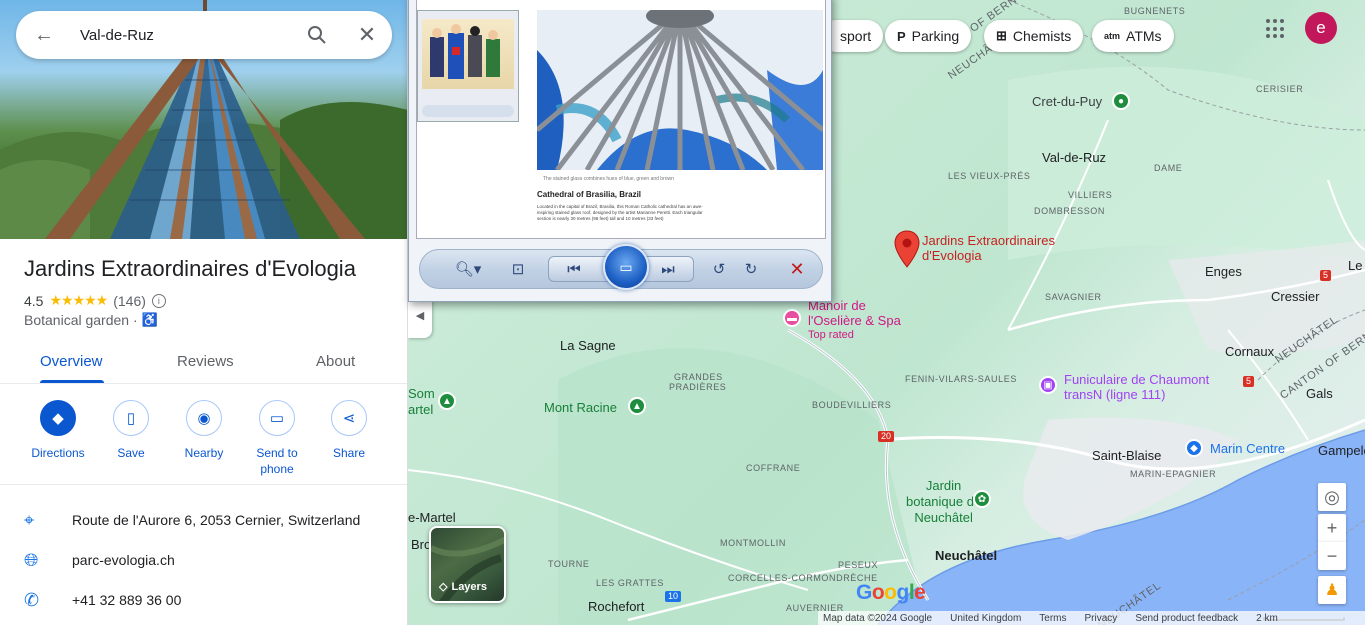  Describe the element at coordinates (1168, 168) in the screenshot. I see `map-label-dame: DAME` at that location.